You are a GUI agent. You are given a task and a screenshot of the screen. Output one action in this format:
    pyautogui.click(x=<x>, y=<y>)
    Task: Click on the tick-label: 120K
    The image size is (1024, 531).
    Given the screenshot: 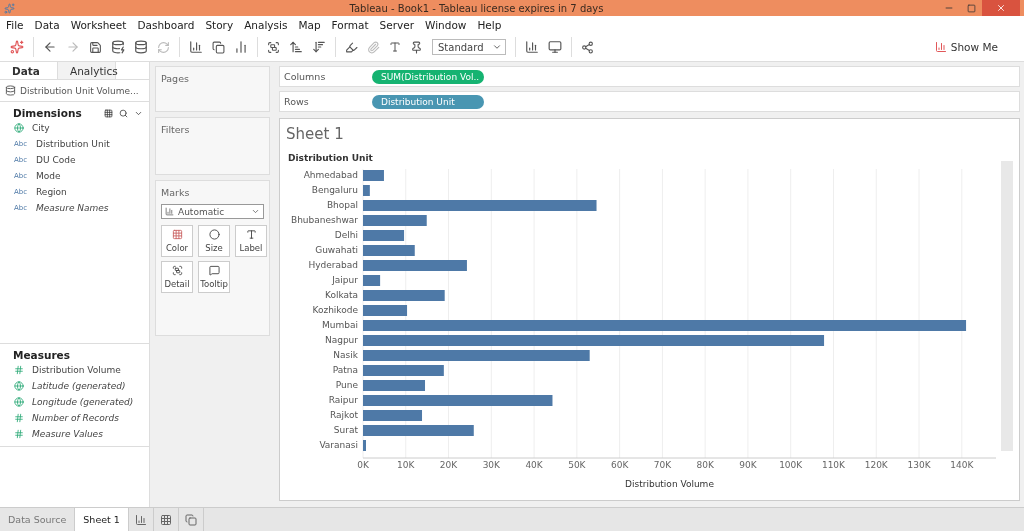 What is the action you would take?
    pyautogui.click(x=876, y=465)
    